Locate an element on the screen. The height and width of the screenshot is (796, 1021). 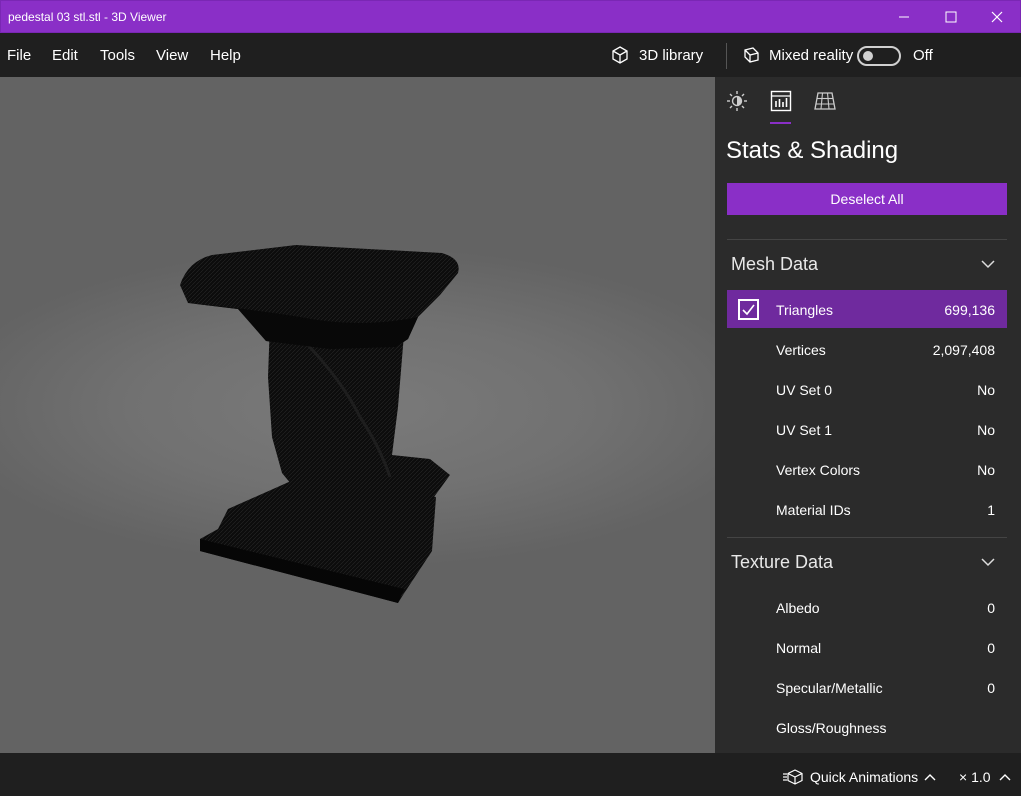
menu-tools: Tools is located at coordinates (117, 55).